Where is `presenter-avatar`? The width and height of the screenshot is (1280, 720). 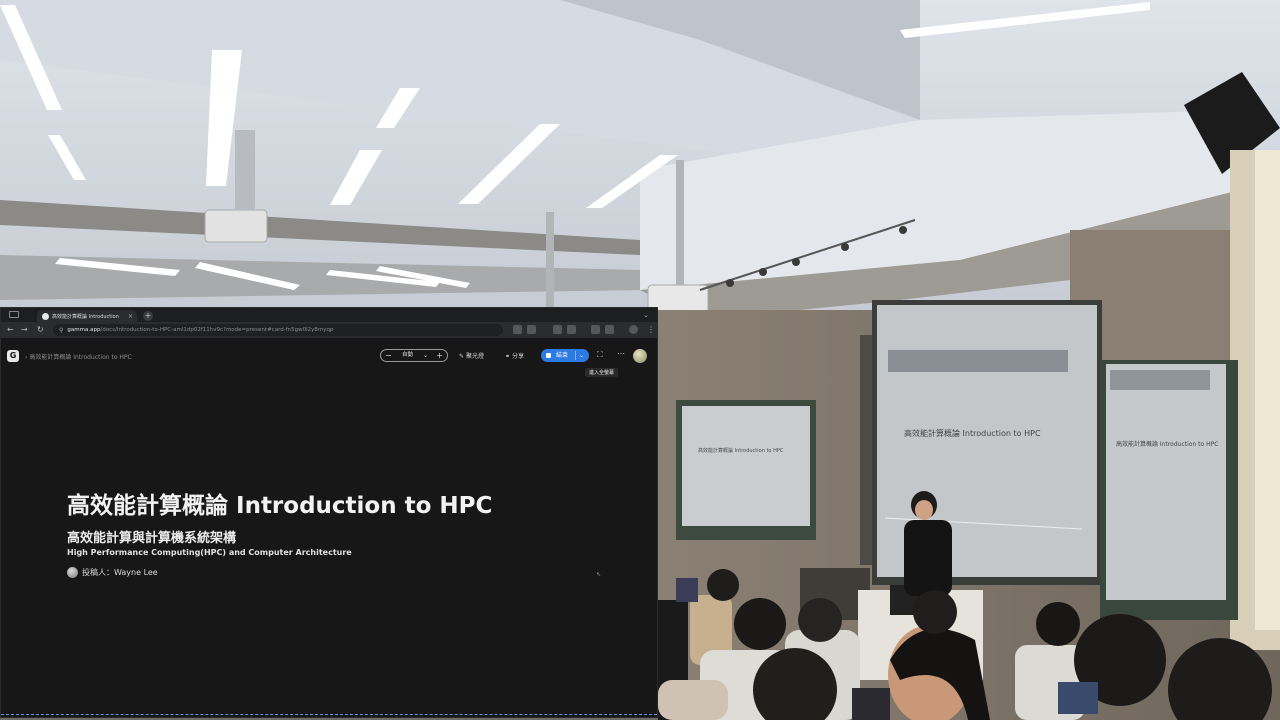
presenter-avatar is located at coordinates (72, 572).